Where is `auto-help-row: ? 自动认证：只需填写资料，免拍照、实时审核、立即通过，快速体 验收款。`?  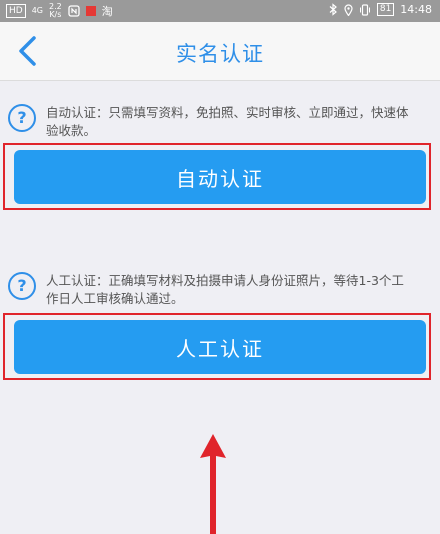 auto-help-row: ? 自动认证：只需填写资料，免拍照、实时审核、立即通过，快速体 验收款。 is located at coordinates (223, 122).